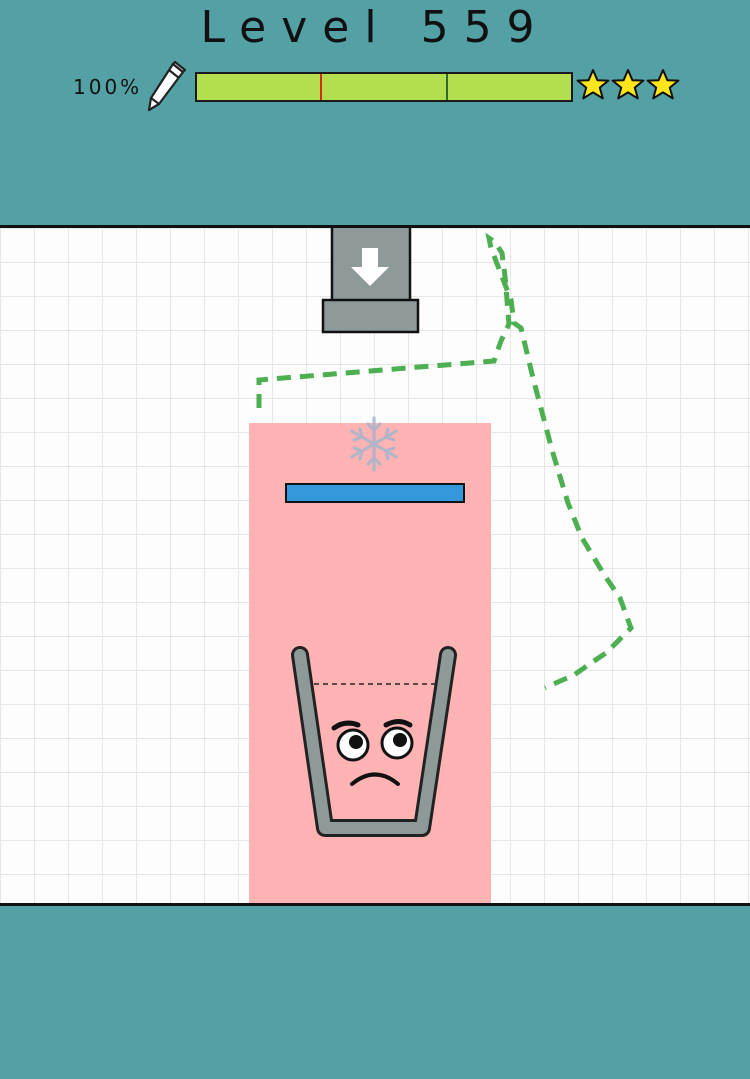 This screenshot has width=750, height=1079. I want to click on ink-progress-bar, so click(384, 87).